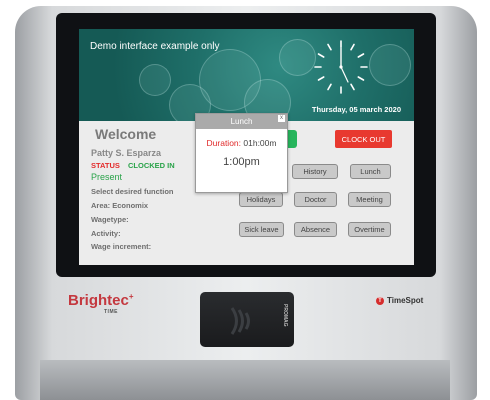 The height and width of the screenshot is (400, 490). What do you see at coordinates (105, 165) in the screenshot?
I see `status-label: STATUS` at bounding box center [105, 165].